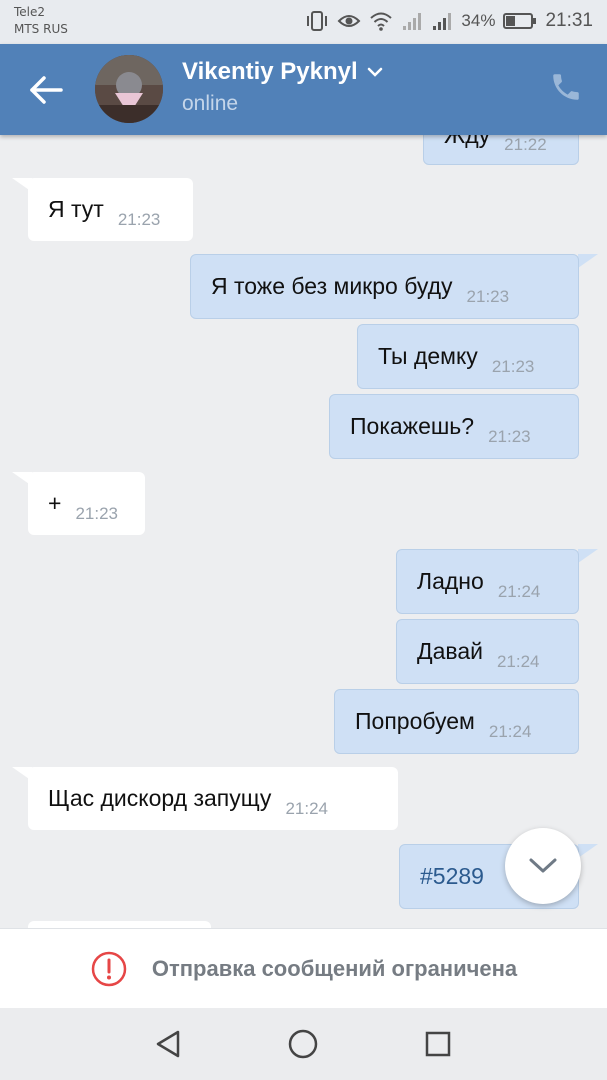  I want to click on back-button, so click(46, 90).